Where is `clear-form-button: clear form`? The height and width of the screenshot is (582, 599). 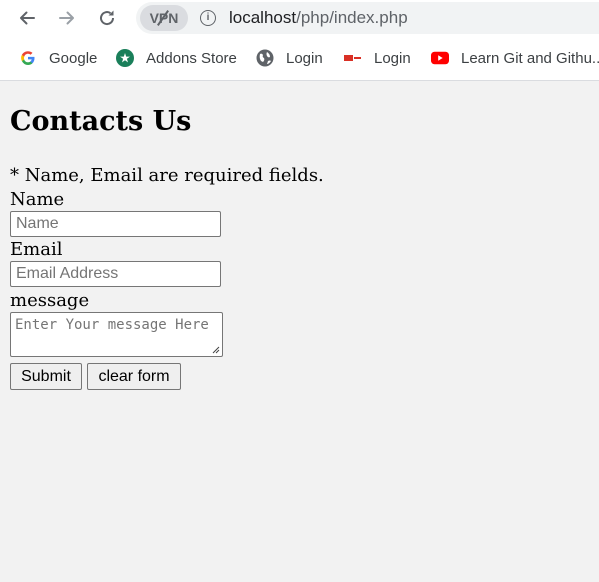 clear-form-button: clear form is located at coordinates (134, 376).